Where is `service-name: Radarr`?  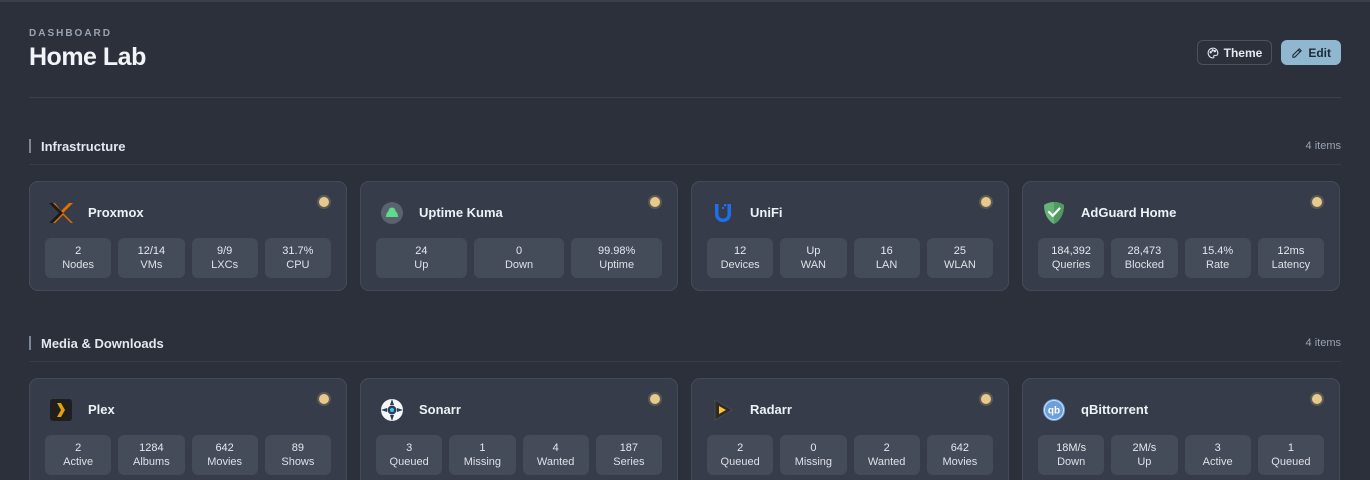
service-name: Radarr is located at coordinates (771, 409).